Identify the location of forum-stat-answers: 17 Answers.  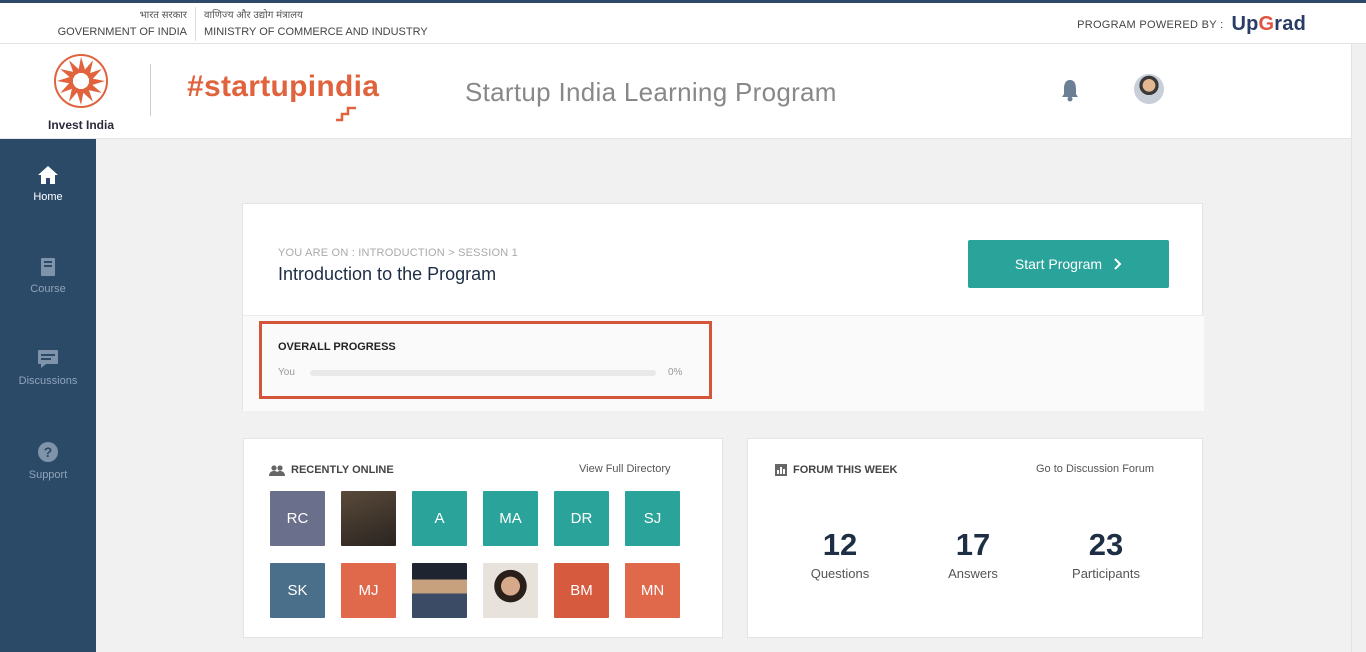
(973, 554).